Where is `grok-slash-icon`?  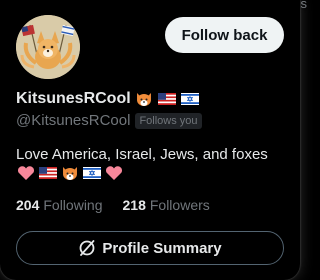
grok-slash-icon is located at coordinates (87, 248).